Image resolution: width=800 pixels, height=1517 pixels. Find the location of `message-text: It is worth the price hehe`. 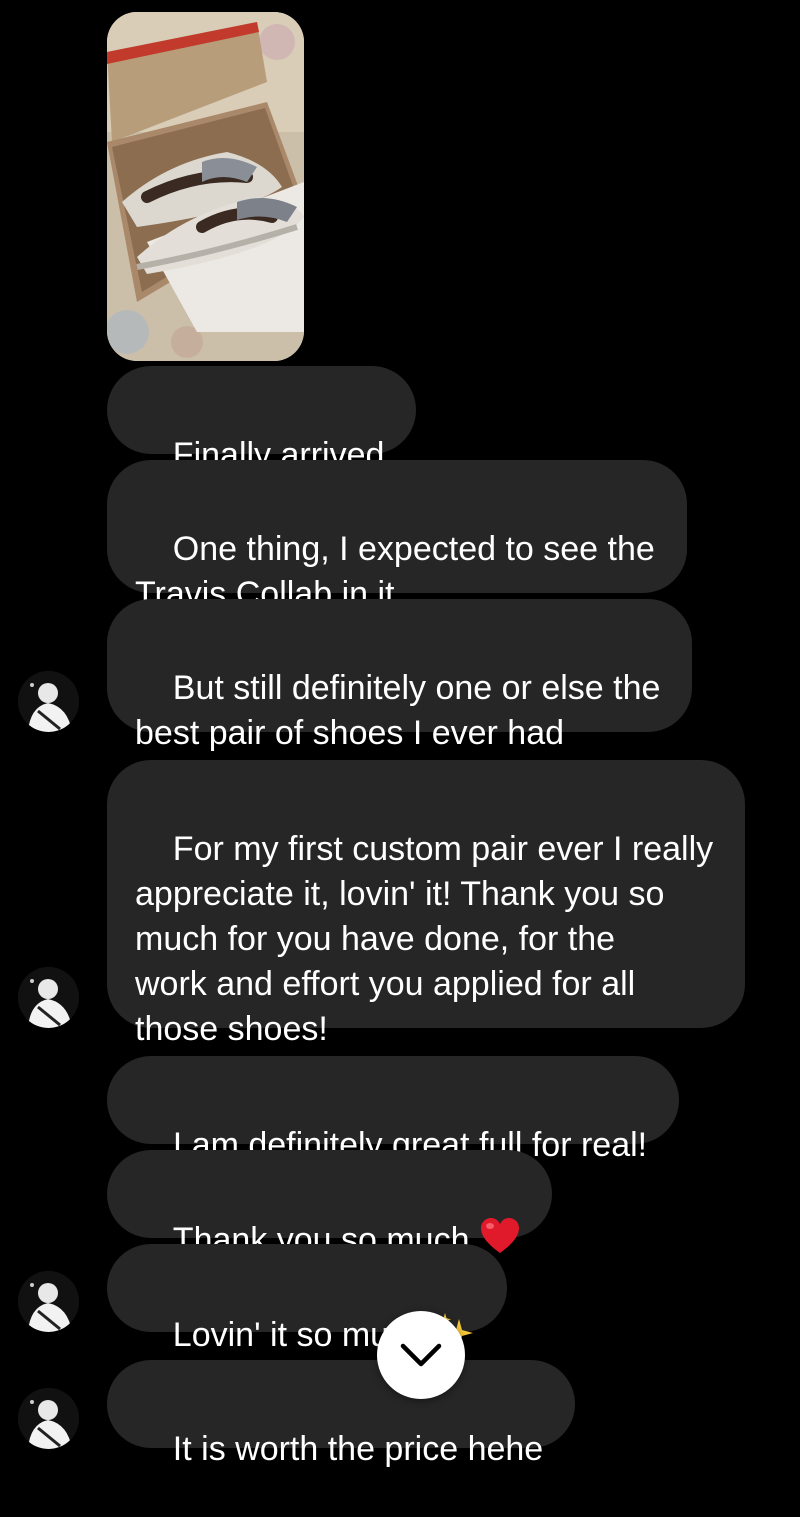

message-text: It is worth the price hehe is located at coordinates (358, 1449).